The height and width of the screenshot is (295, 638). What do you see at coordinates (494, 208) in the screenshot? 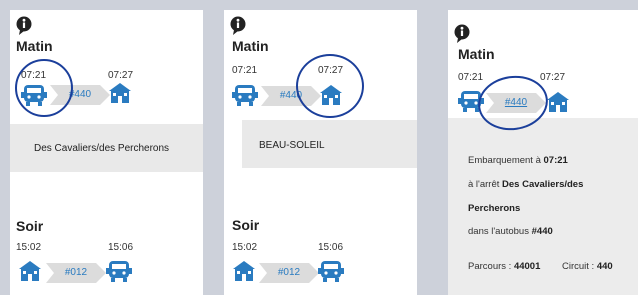
I see `stop-line-2: Percherons` at bounding box center [494, 208].